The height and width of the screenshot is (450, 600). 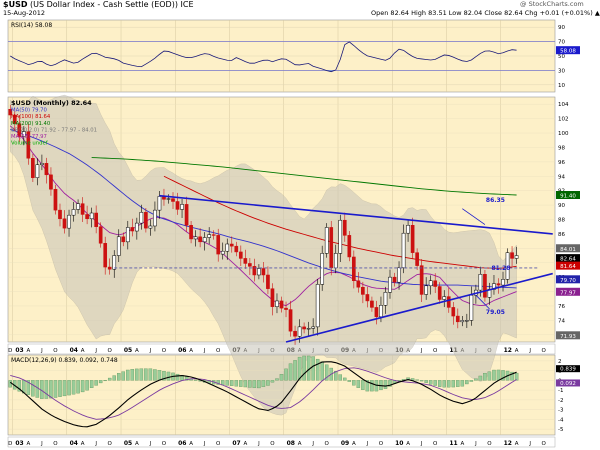 I want to click on rsi-tick-label: 90, so click(x=561, y=28).